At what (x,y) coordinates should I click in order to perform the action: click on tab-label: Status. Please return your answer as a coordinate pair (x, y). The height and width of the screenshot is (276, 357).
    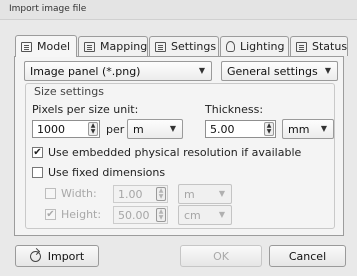
    Looking at the image, I should click on (330, 46).